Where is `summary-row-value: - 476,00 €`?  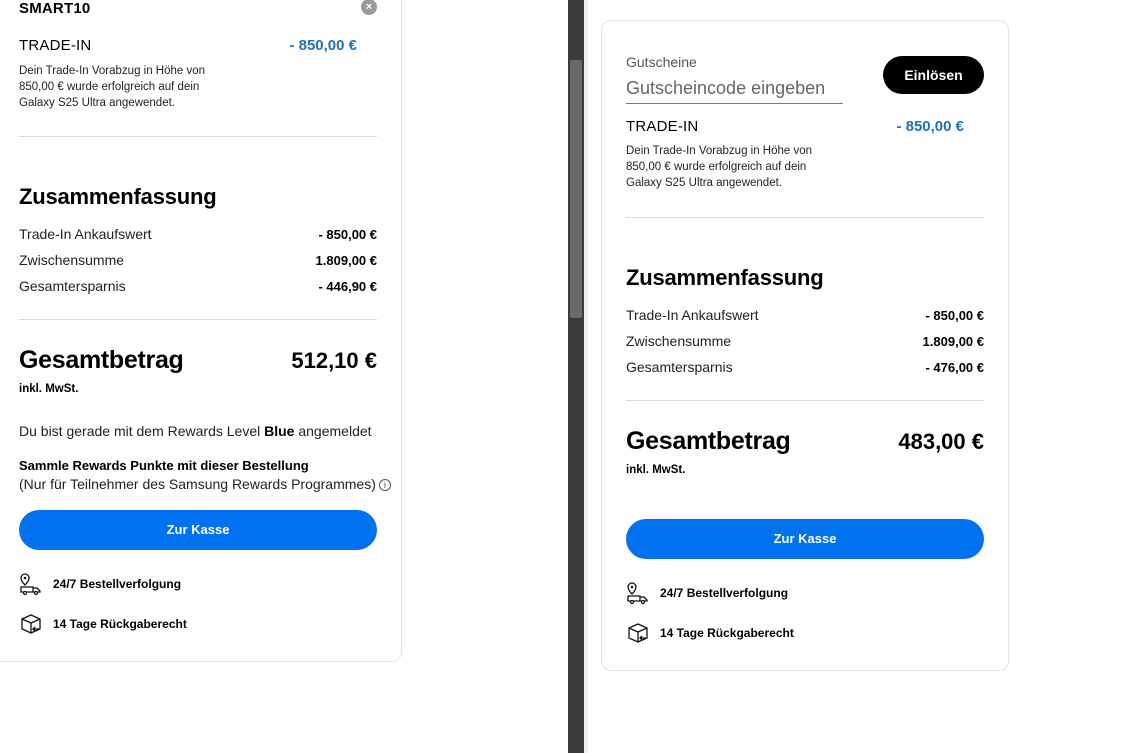 summary-row-value: - 476,00 € is located at coordinates (954, 367).